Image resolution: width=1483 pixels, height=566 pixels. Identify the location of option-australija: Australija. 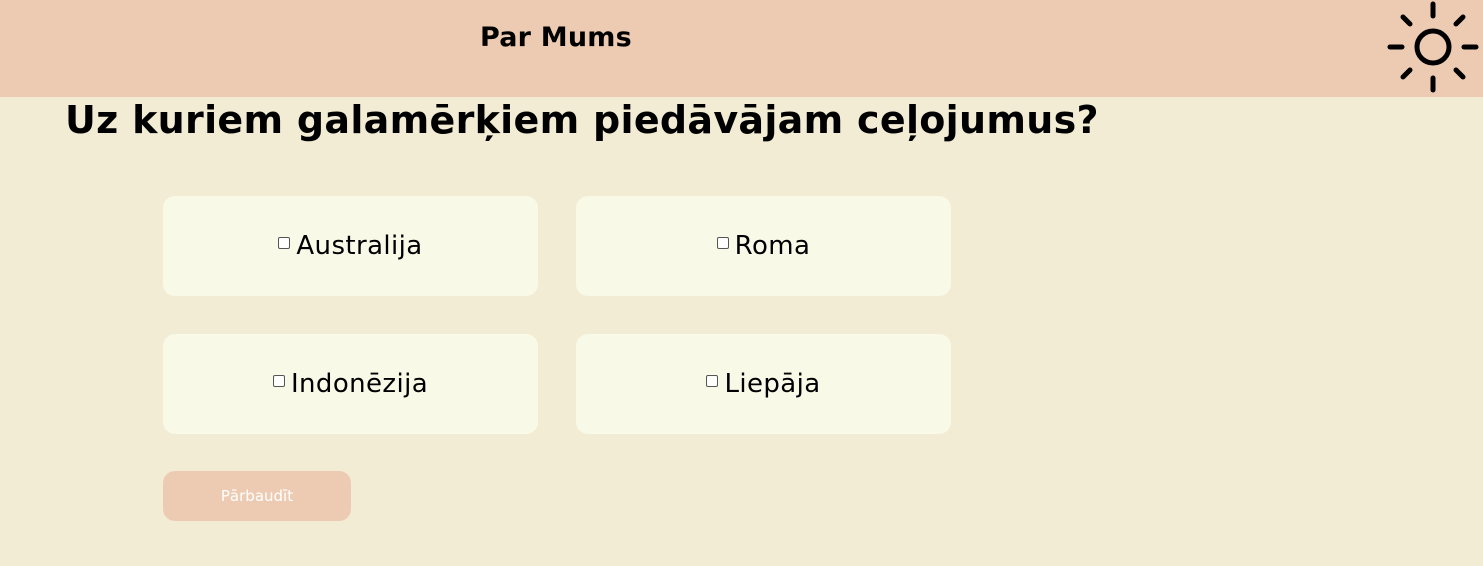
(350, 246).